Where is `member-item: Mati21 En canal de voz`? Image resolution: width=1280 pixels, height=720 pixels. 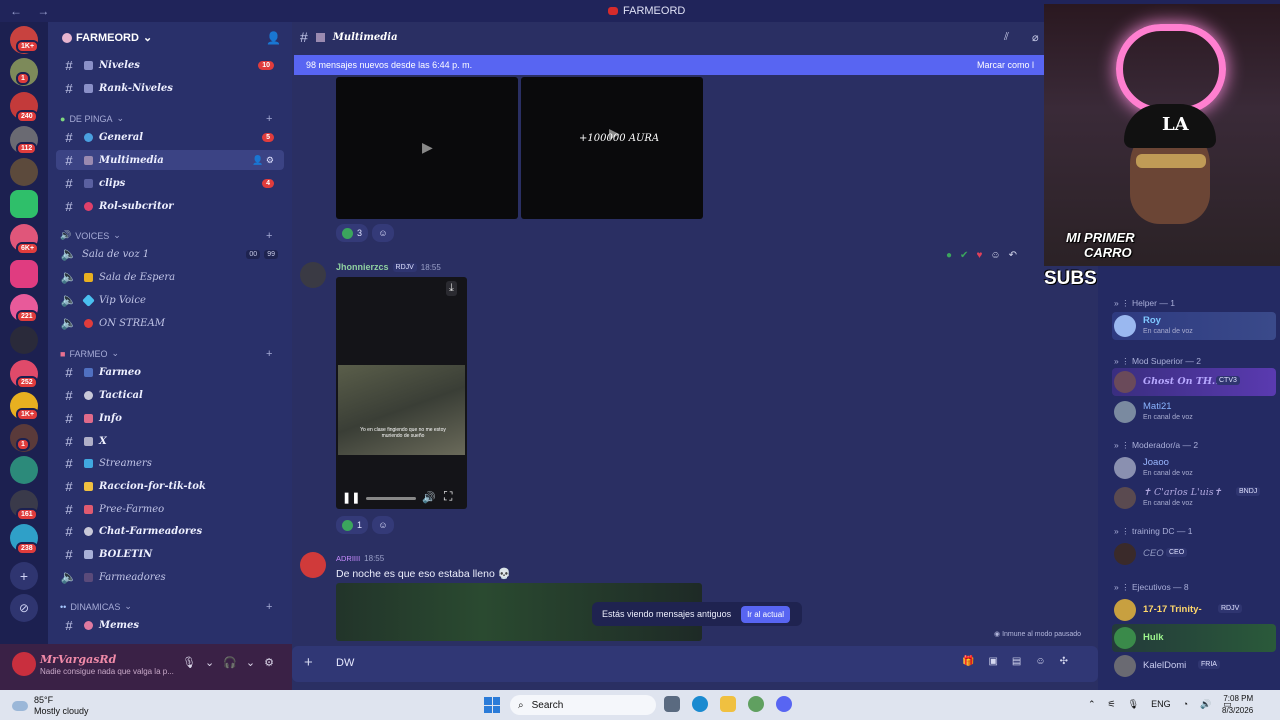 member-item: Mati21 En canal de voz is located at coordinates (1194, 412).